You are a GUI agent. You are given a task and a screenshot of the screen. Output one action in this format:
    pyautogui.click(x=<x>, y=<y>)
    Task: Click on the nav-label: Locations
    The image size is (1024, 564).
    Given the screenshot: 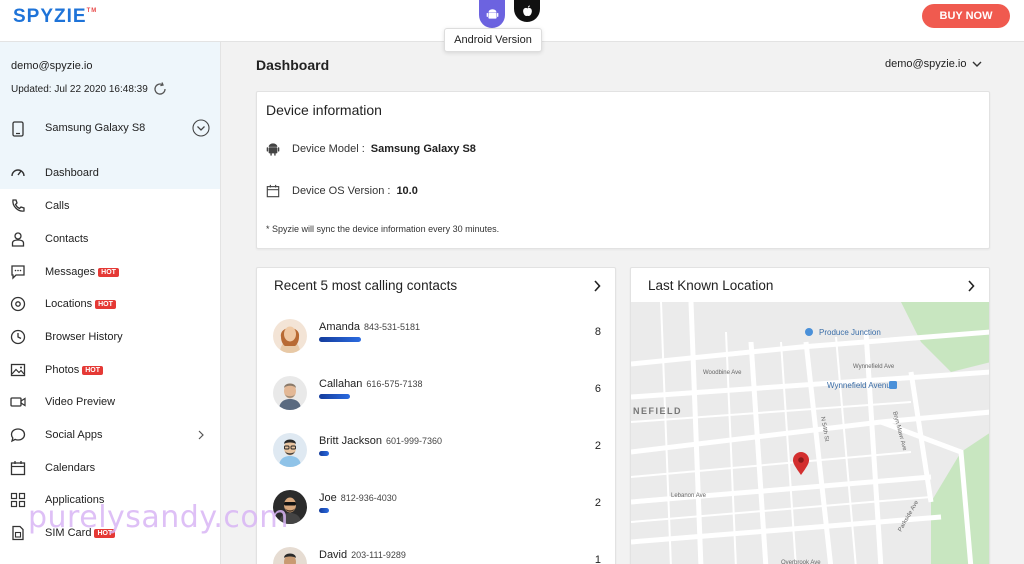 What is the action you would take?
    pyautogui.click(x=69, y=304)
    